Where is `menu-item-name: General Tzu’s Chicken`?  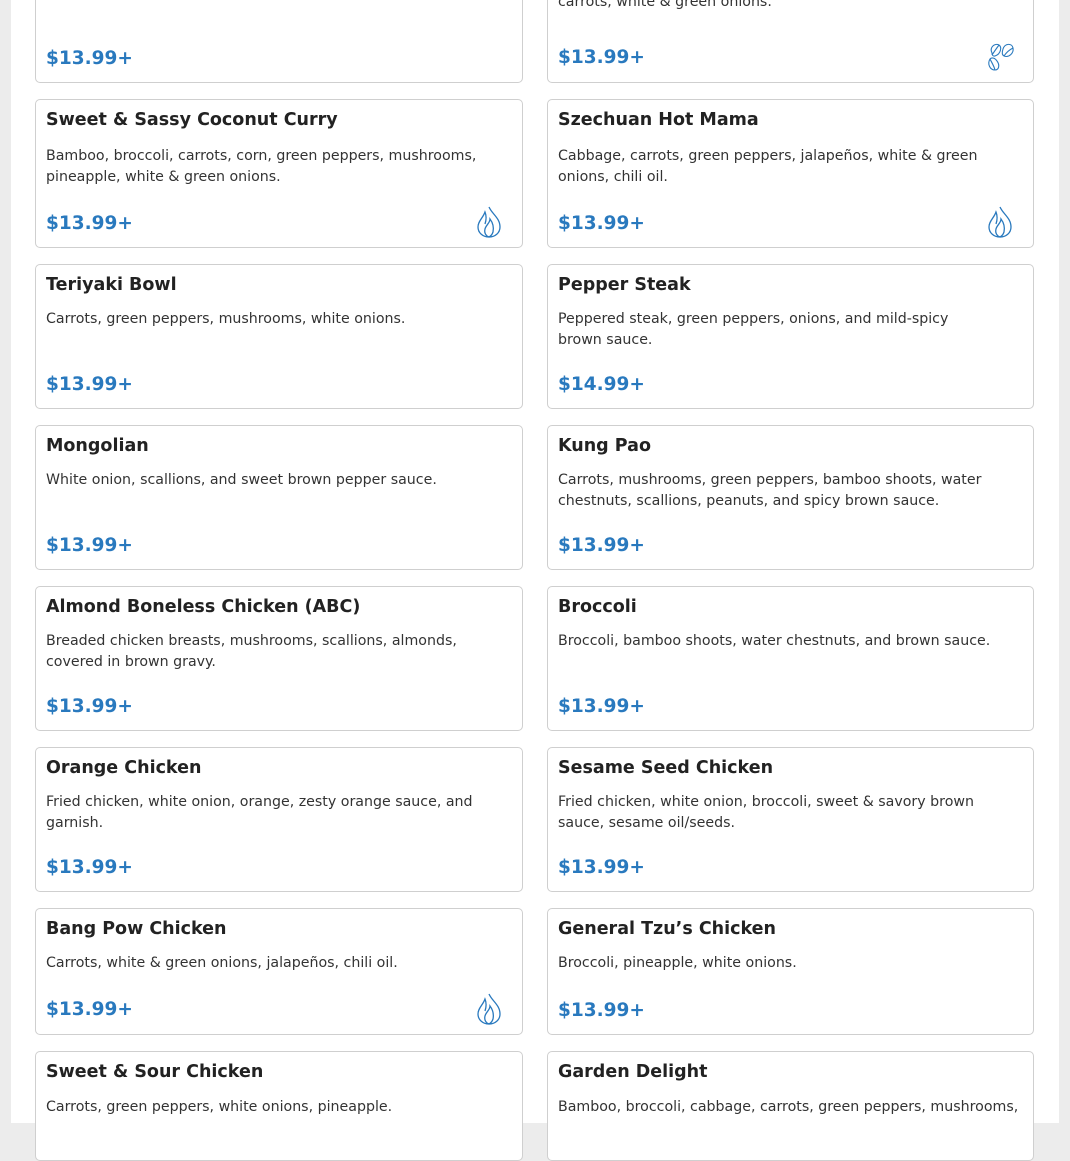 menu-item-name: General Tzu’s Chicken is located at coordinates (667, 929).